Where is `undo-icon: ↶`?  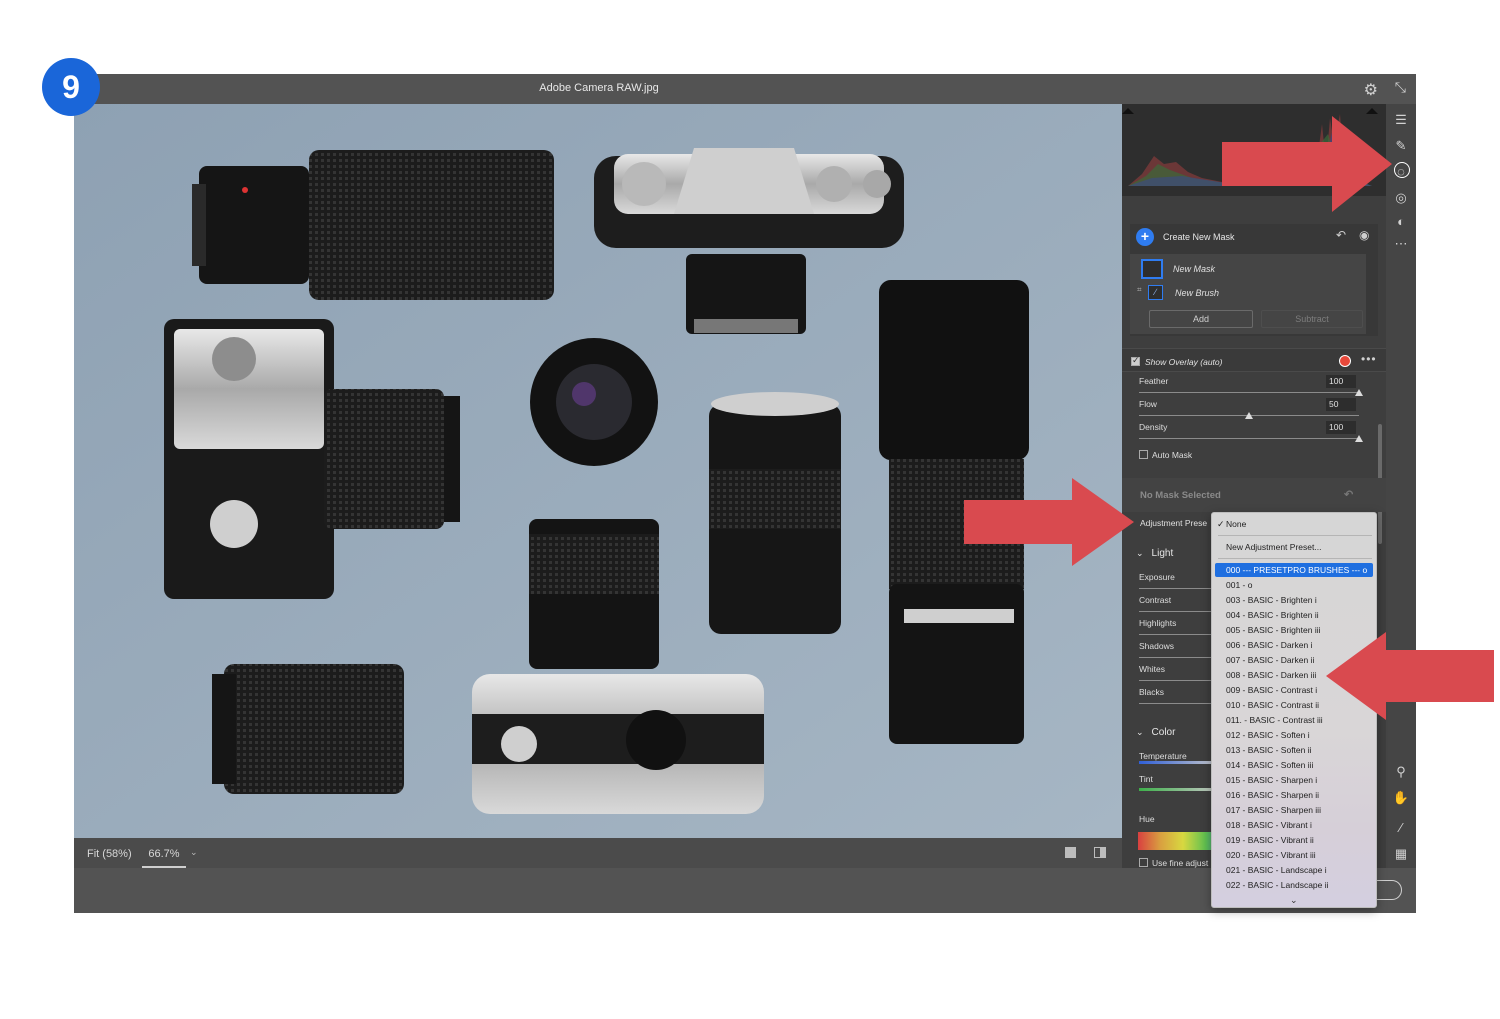 undo-icon: ↶ is located at coordinates (1341, 235).